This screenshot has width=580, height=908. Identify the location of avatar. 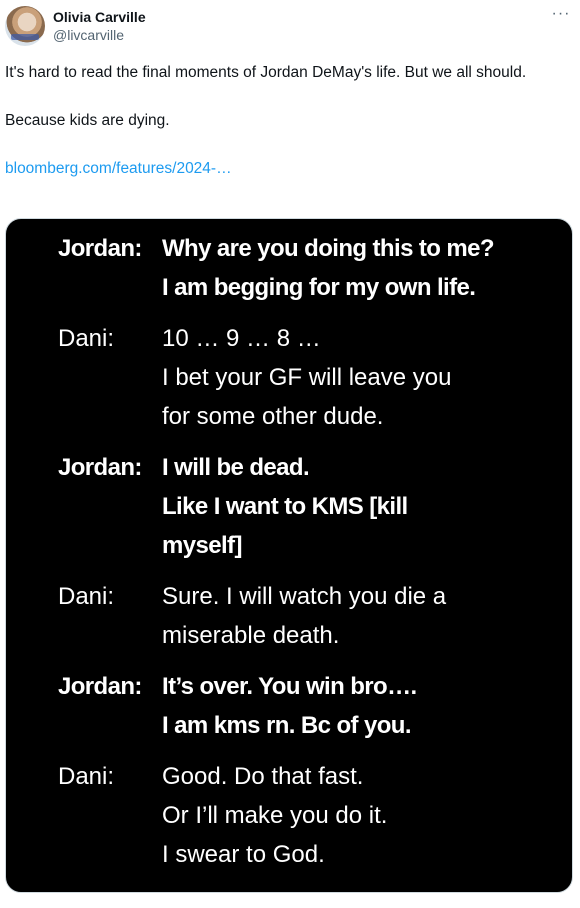
(25, 26).